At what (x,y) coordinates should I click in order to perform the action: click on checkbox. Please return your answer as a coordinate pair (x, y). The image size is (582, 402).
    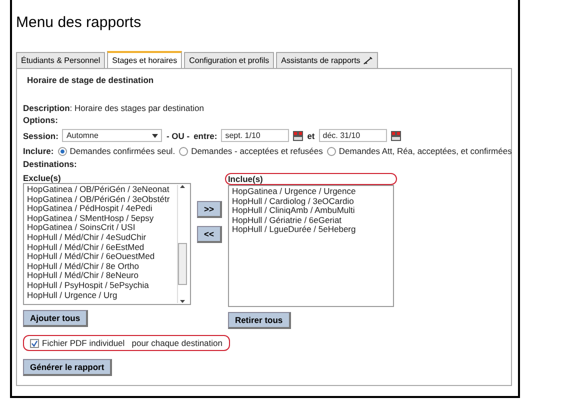
    Looking at the image, I should click on (34, 343).